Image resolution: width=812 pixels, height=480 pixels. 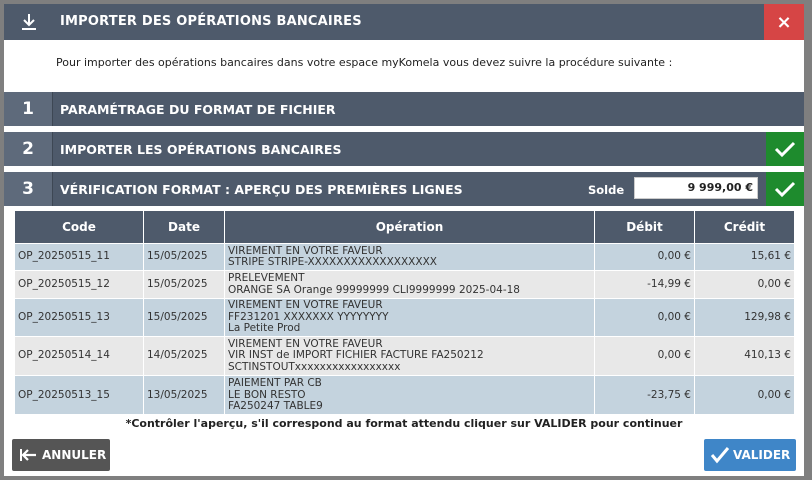 I want to click on column-header-operation: Opération, so click(x=409, y=227).